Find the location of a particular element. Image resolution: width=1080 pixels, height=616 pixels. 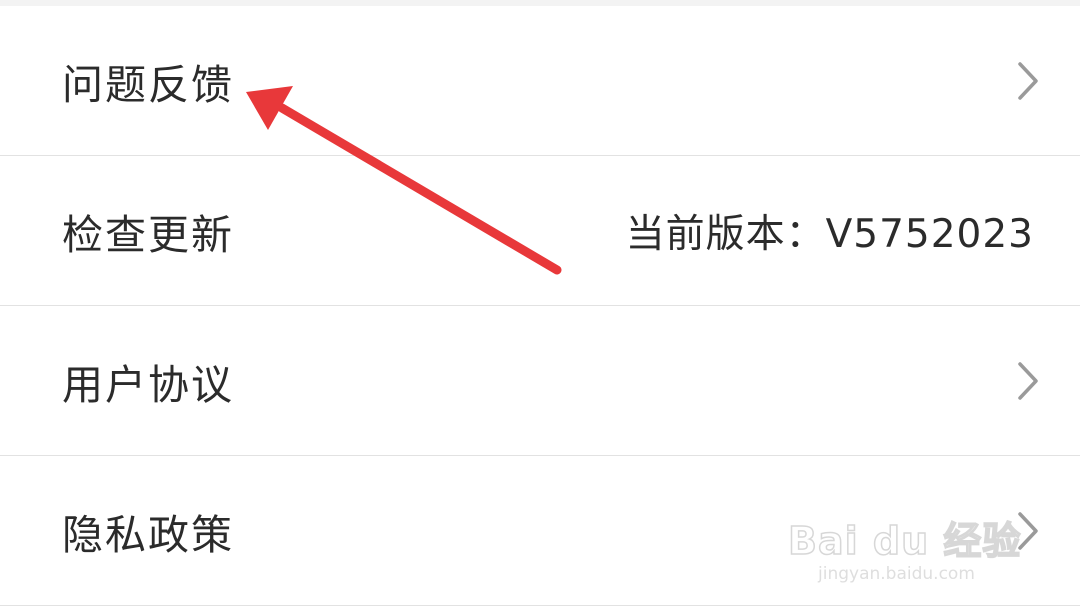

settings-item-label: 用户协议 is located at coordinates (148, 384).